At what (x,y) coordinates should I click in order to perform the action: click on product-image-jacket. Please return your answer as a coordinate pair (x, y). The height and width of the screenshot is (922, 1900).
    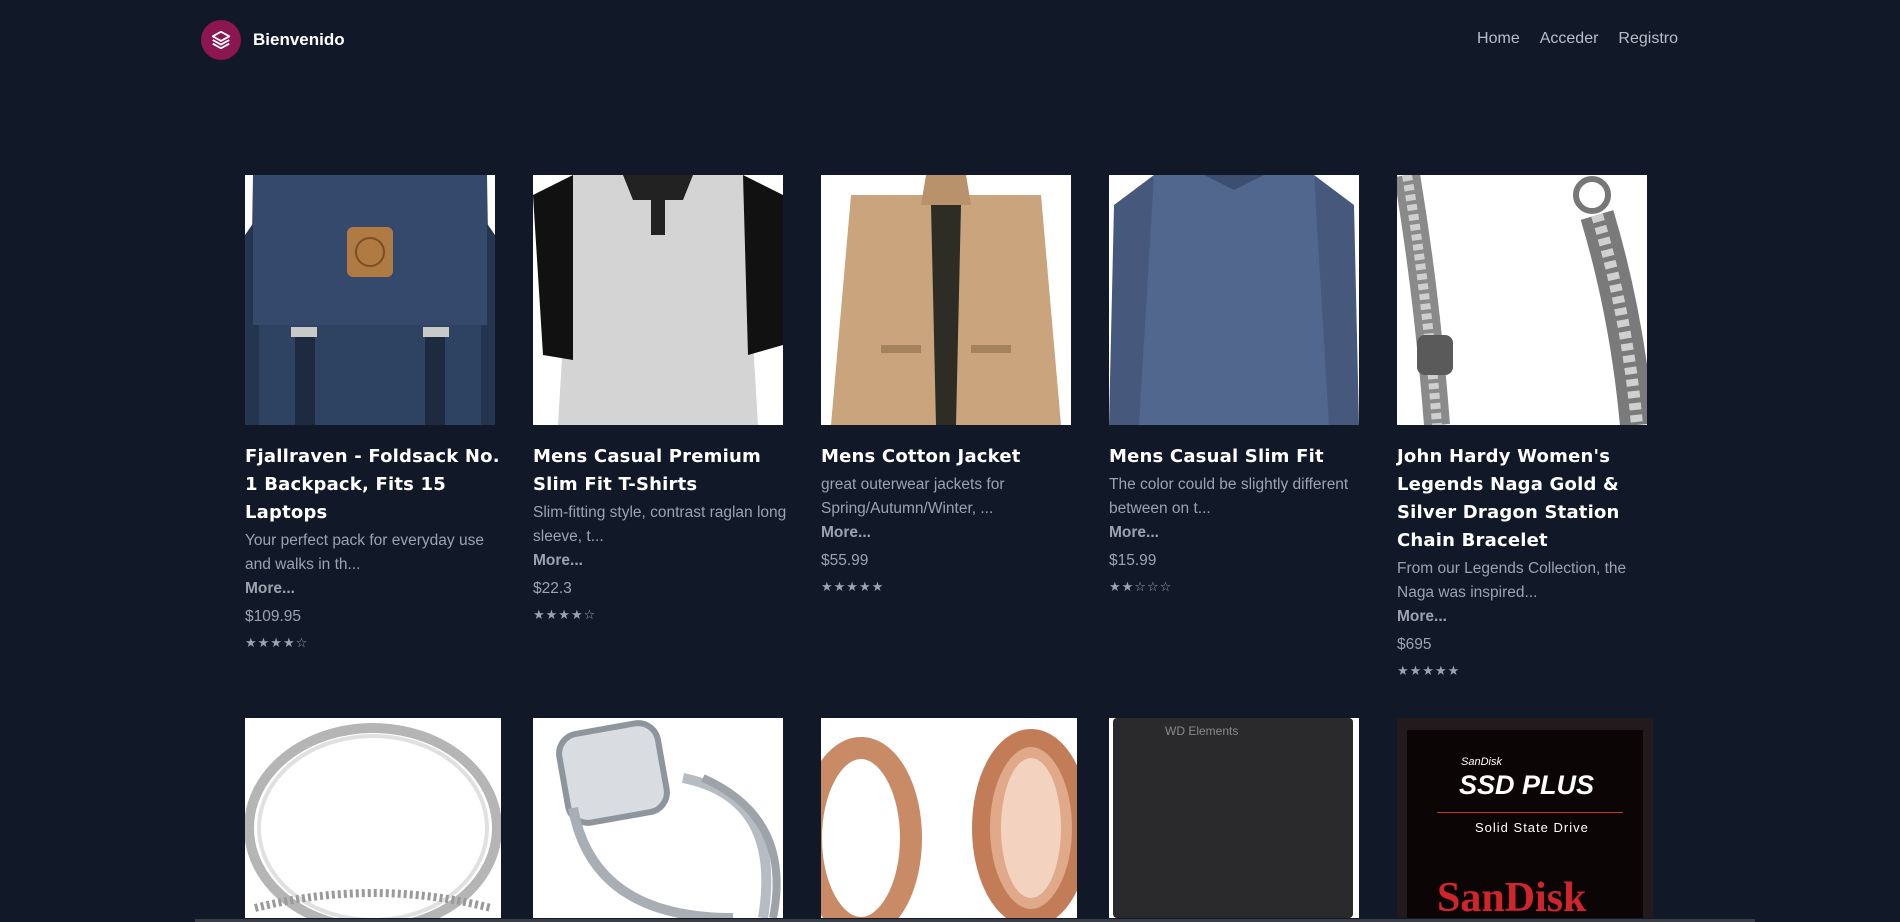
    Looking at the image, I should click on (946, 300).